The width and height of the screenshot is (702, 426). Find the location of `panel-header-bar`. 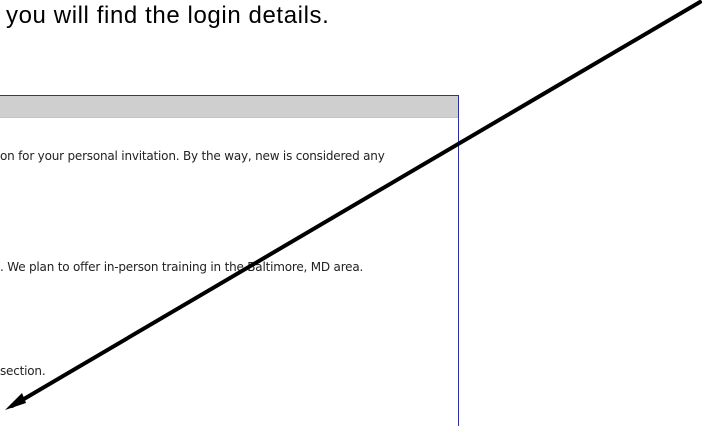

panel-header-bar is located at coordinates (229, 107).